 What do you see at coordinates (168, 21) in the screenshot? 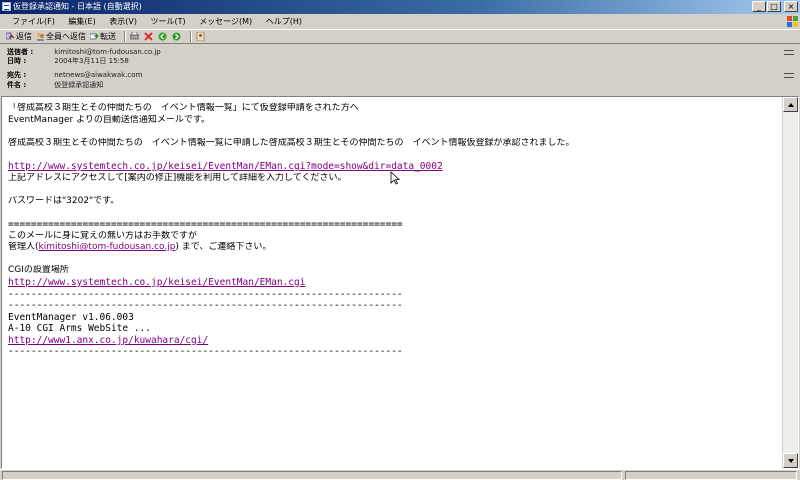
I see `menu-tools: ツール(T)` at bounding box center [168, 21].